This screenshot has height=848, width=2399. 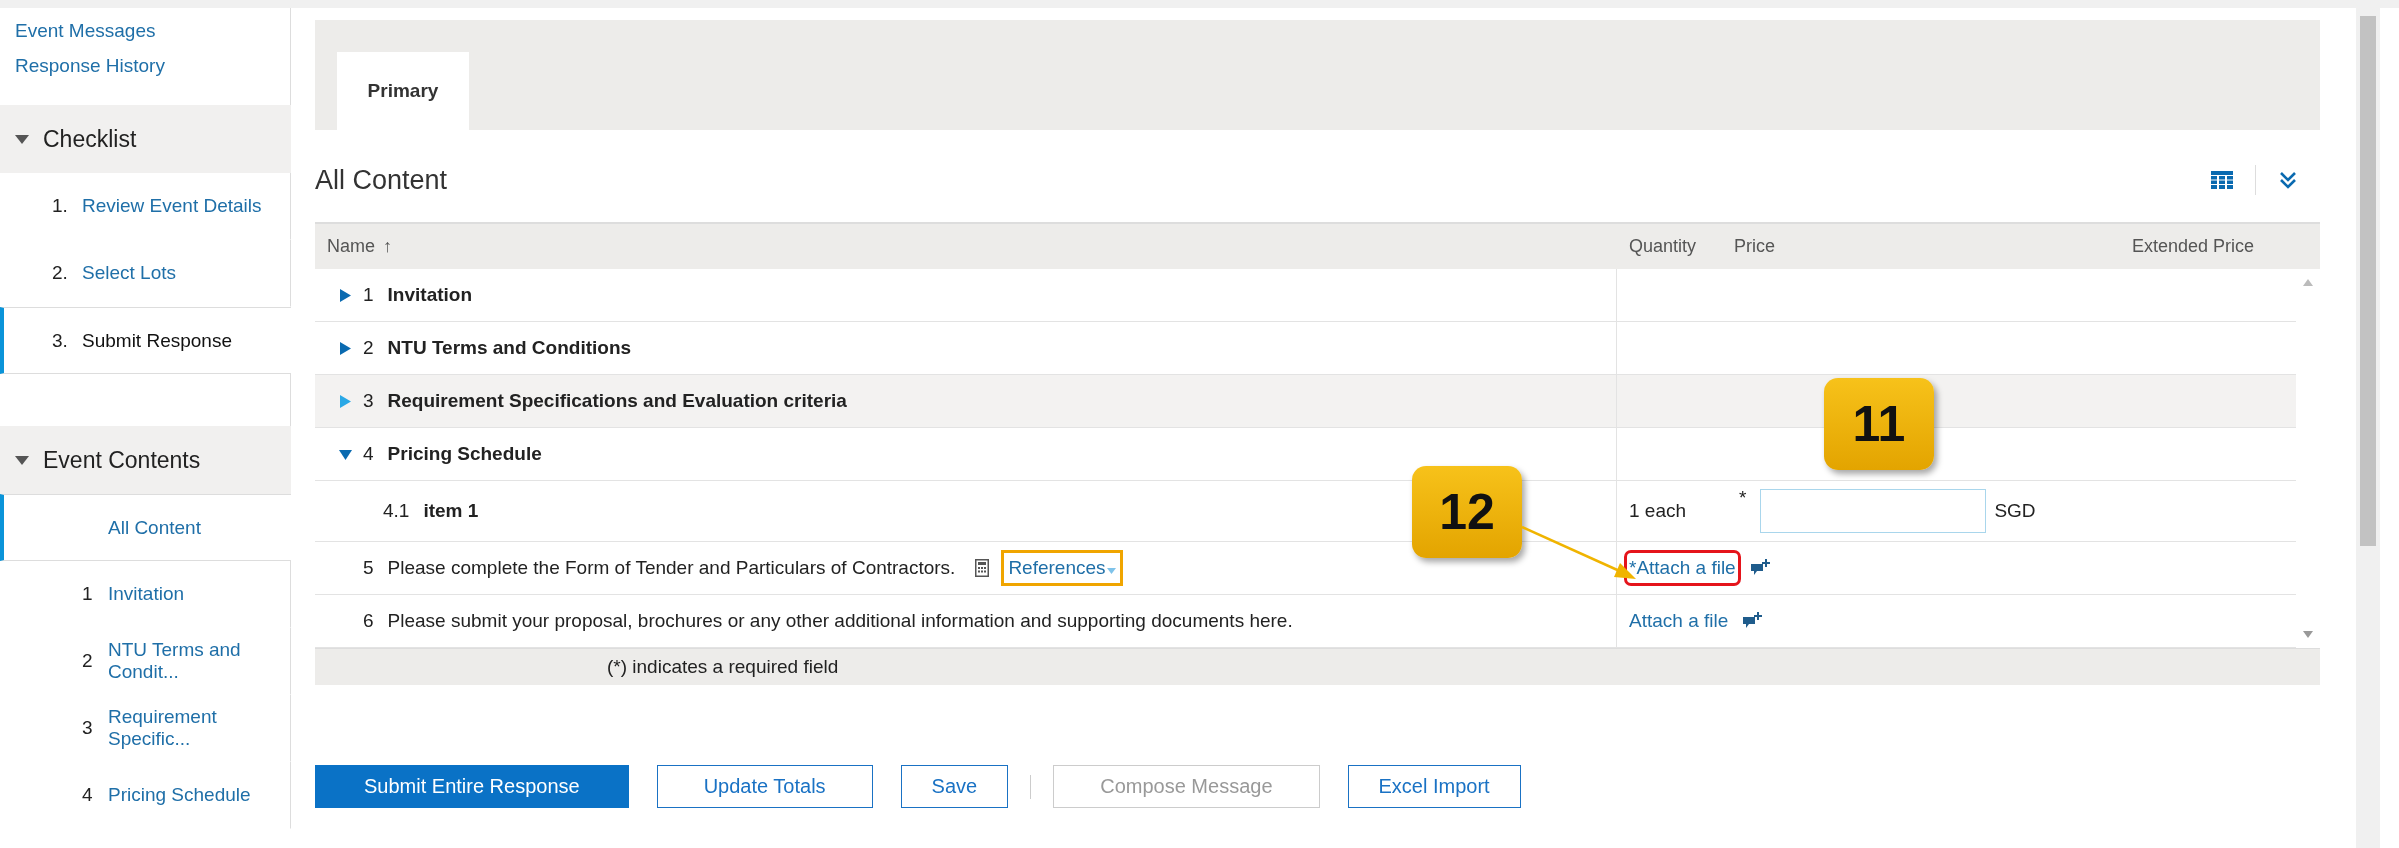 I want to click on sidebar-link: Response History, so click(x=145, y=66).